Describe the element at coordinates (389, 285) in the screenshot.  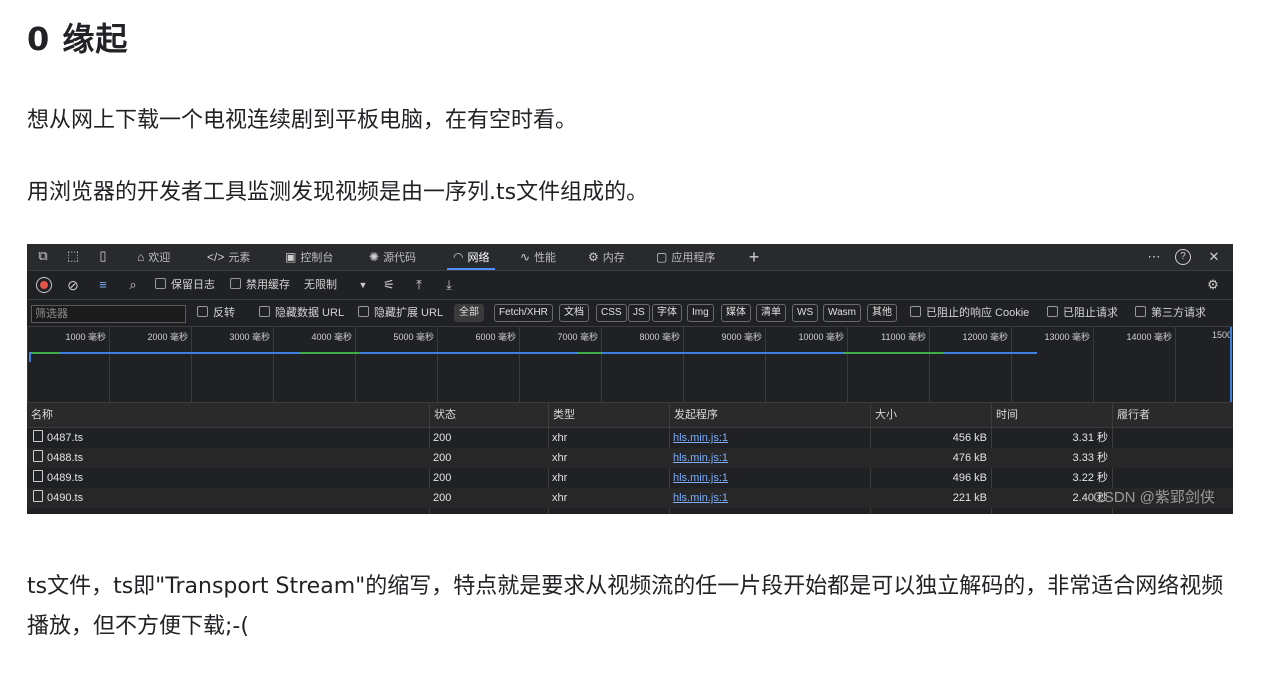
I see `network-conditions-icon: ⚟` at that location.